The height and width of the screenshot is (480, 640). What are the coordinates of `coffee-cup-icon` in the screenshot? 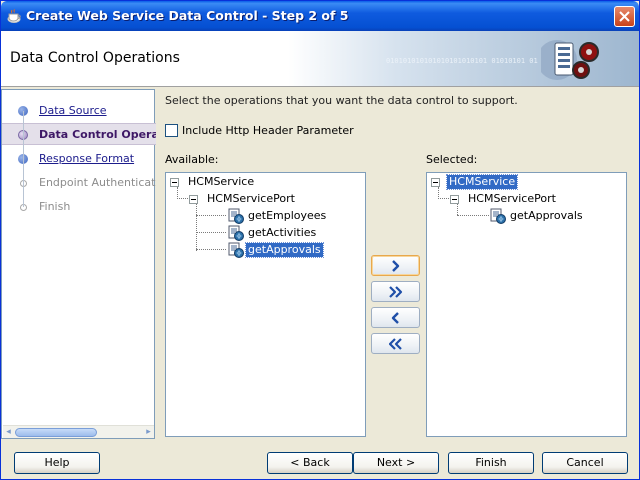 It's located at (14, 16).